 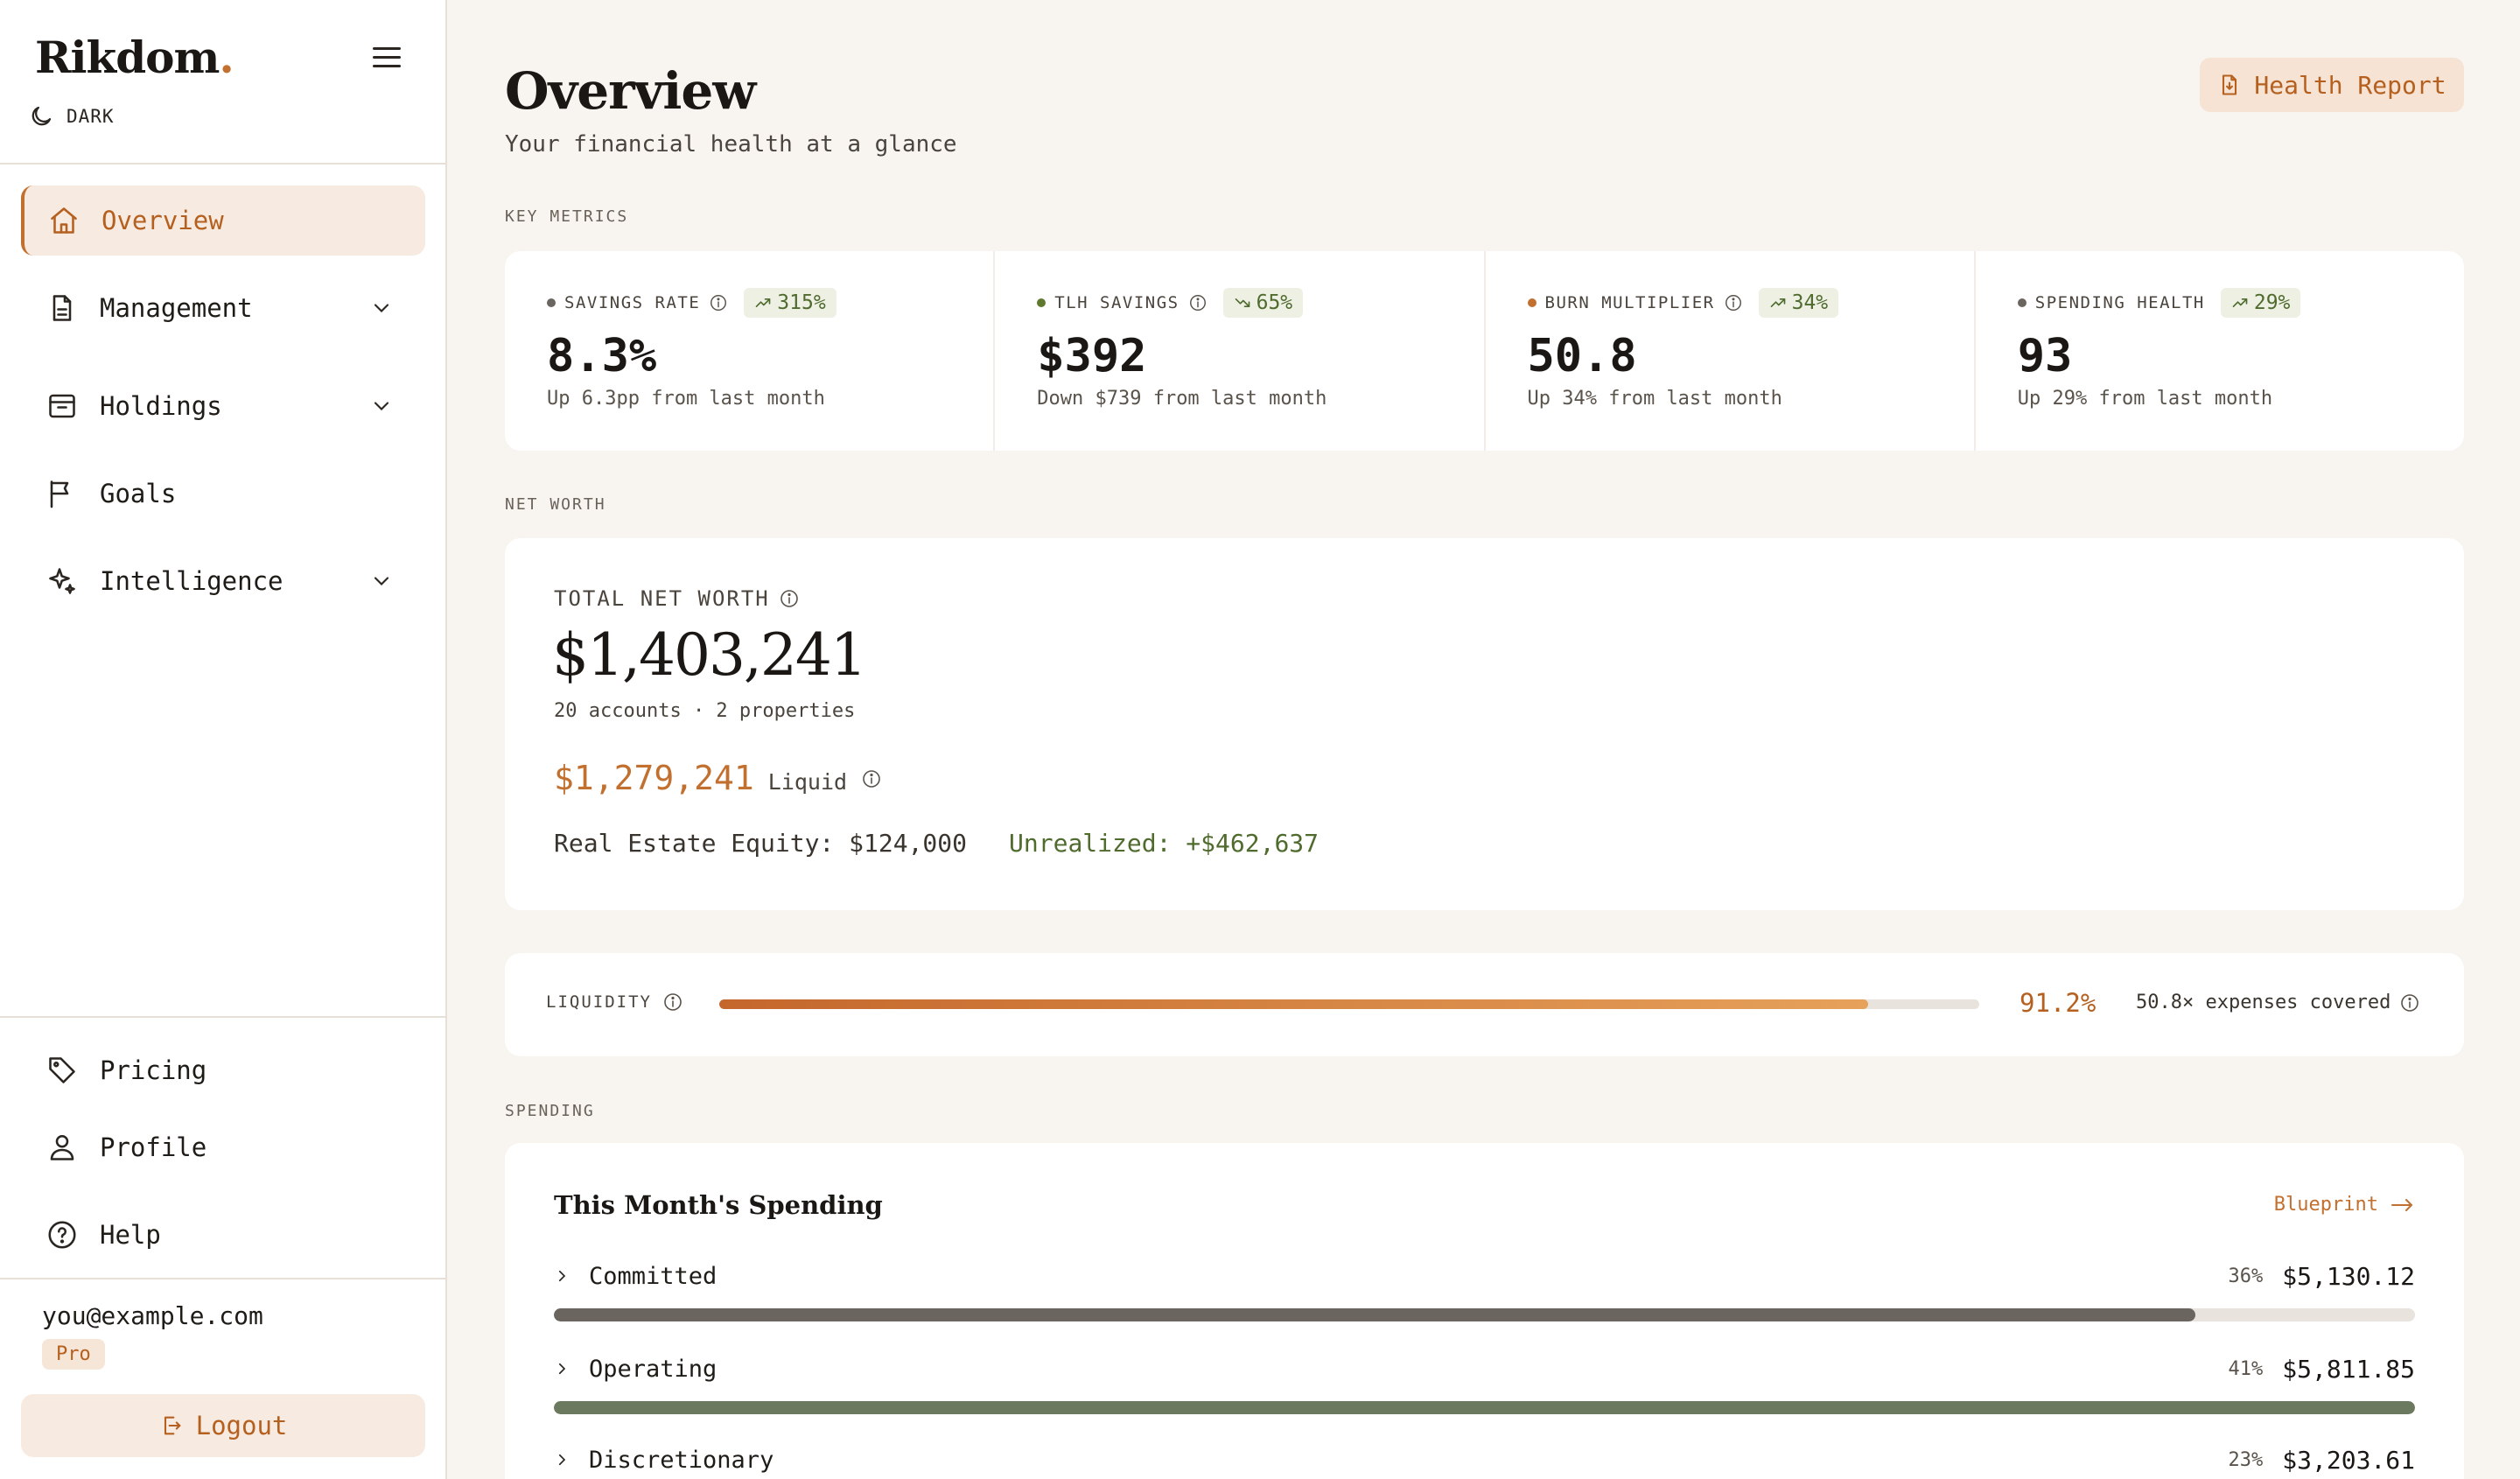 I want to click on metric-subtext: Up 6.3pp from last month, so click(x=686, y=399).